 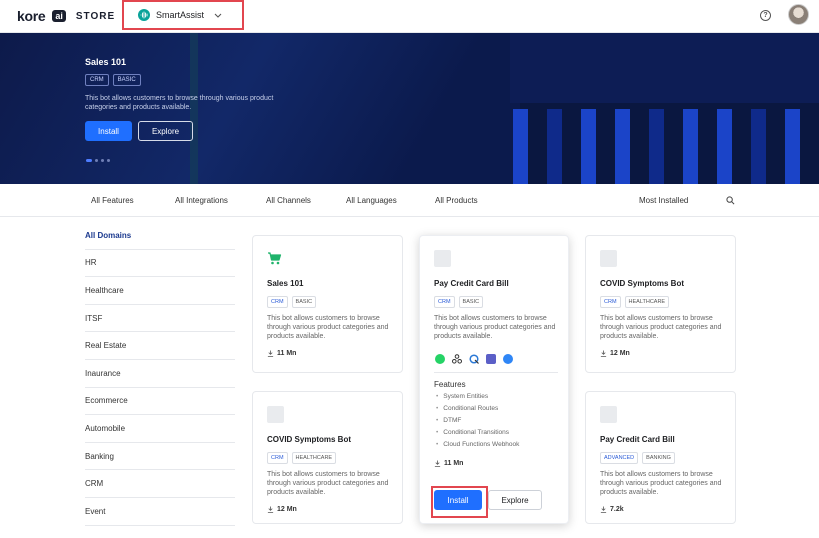 I want to click on sidebar-item-crm: CRM, so click(x=160, y=484).